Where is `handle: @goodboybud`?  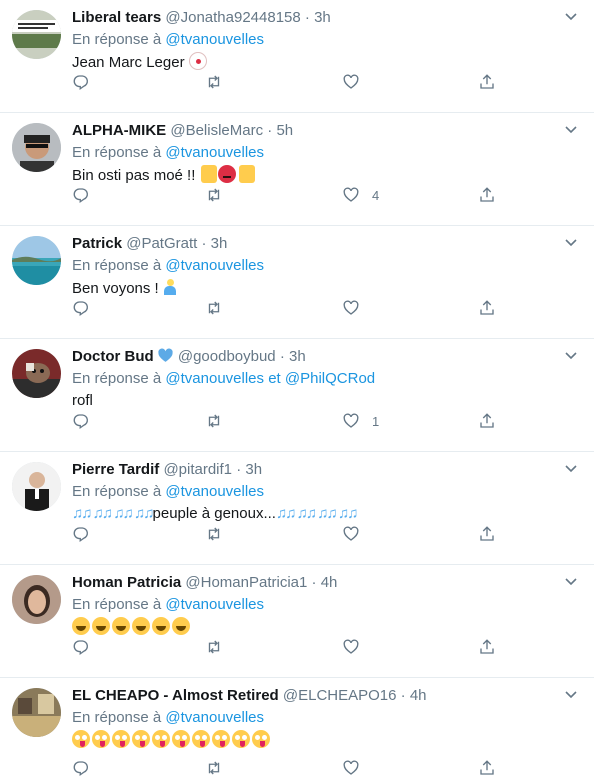
handle: @goodboybud is located at coordinates (227, 356).